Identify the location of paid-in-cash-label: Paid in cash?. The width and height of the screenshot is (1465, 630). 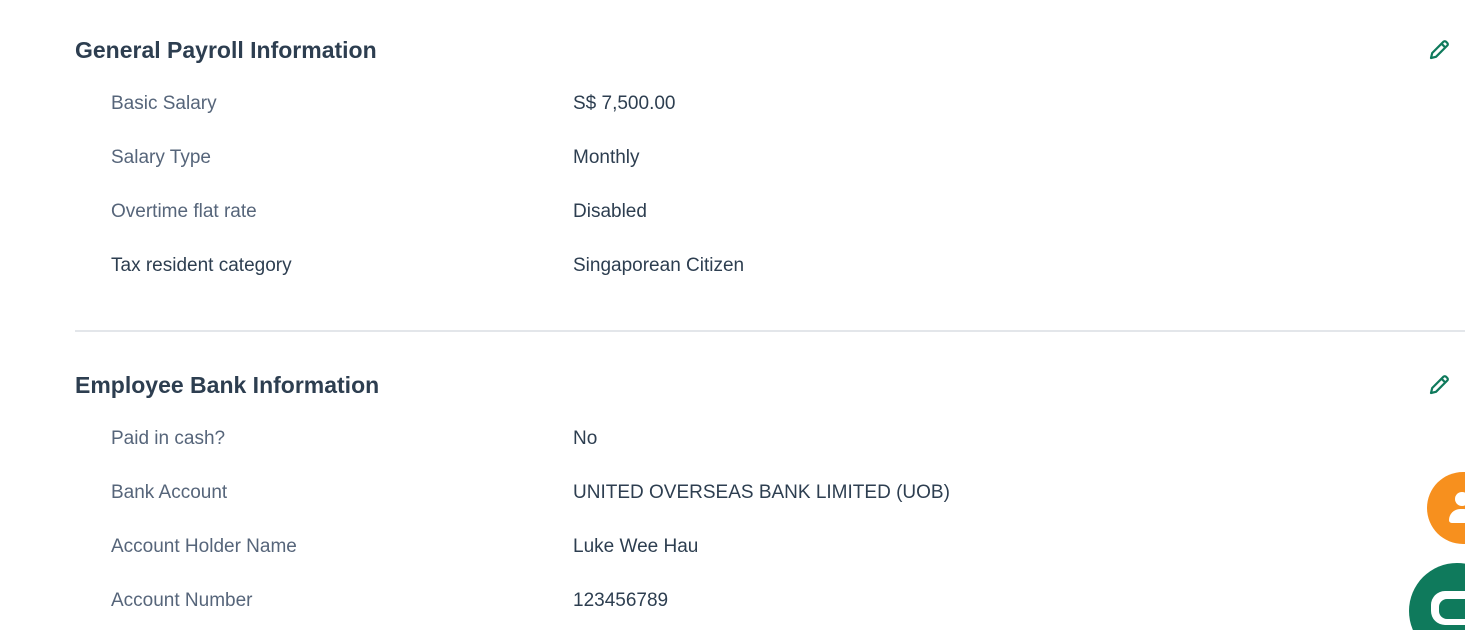
(168, 438).